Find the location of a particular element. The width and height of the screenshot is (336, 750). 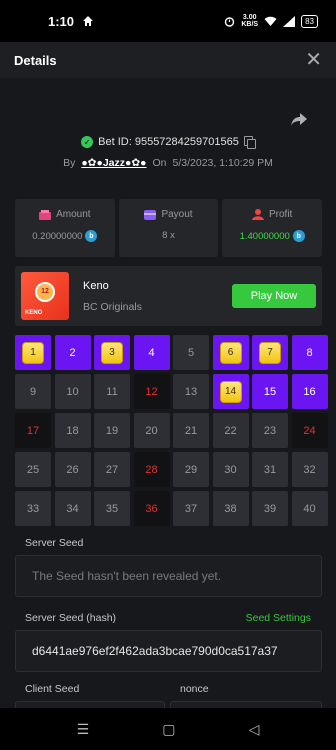

system-nav-bar: ☰ ▢ ◁ is located at coordinates (168, 729).